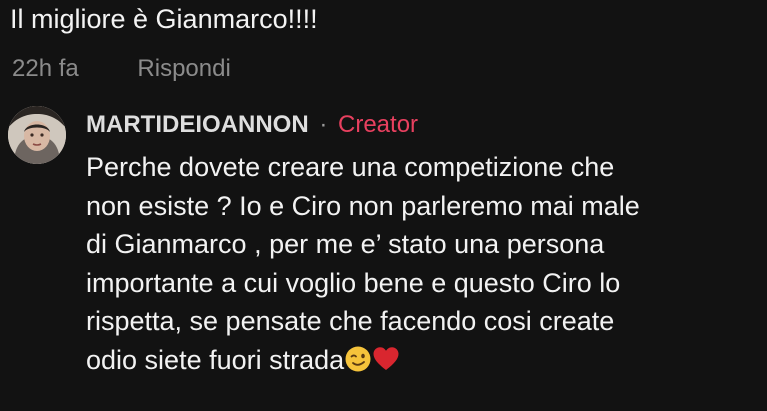 The image size is (767, 411). I want to click on comment-text: Il migliore è Gianmarco!!!!, so click(164, 19).